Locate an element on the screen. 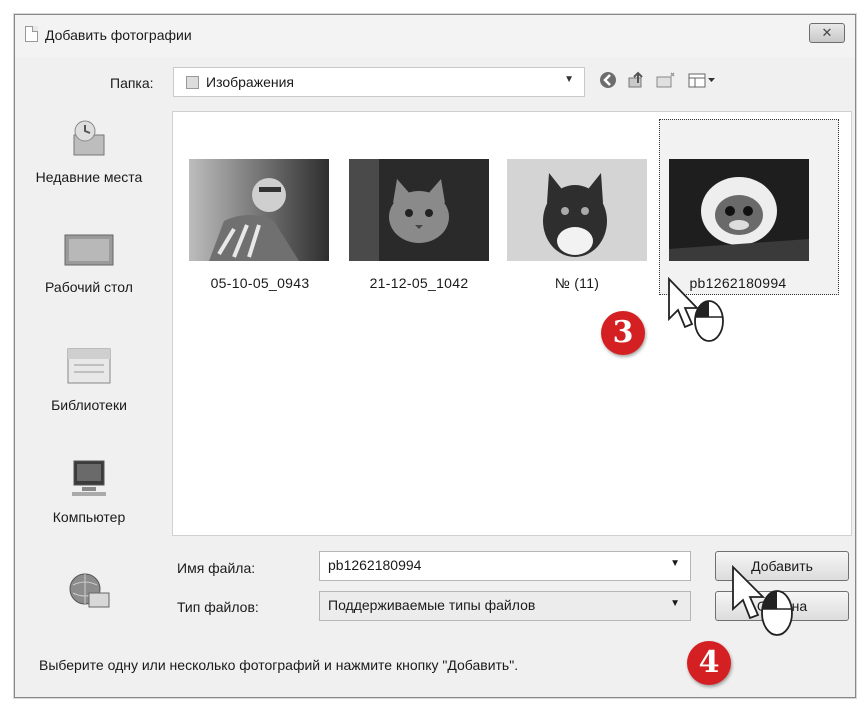  filetype-select: Поддерживаемые типы файлов ▼ is located at coordinates (505, 606).